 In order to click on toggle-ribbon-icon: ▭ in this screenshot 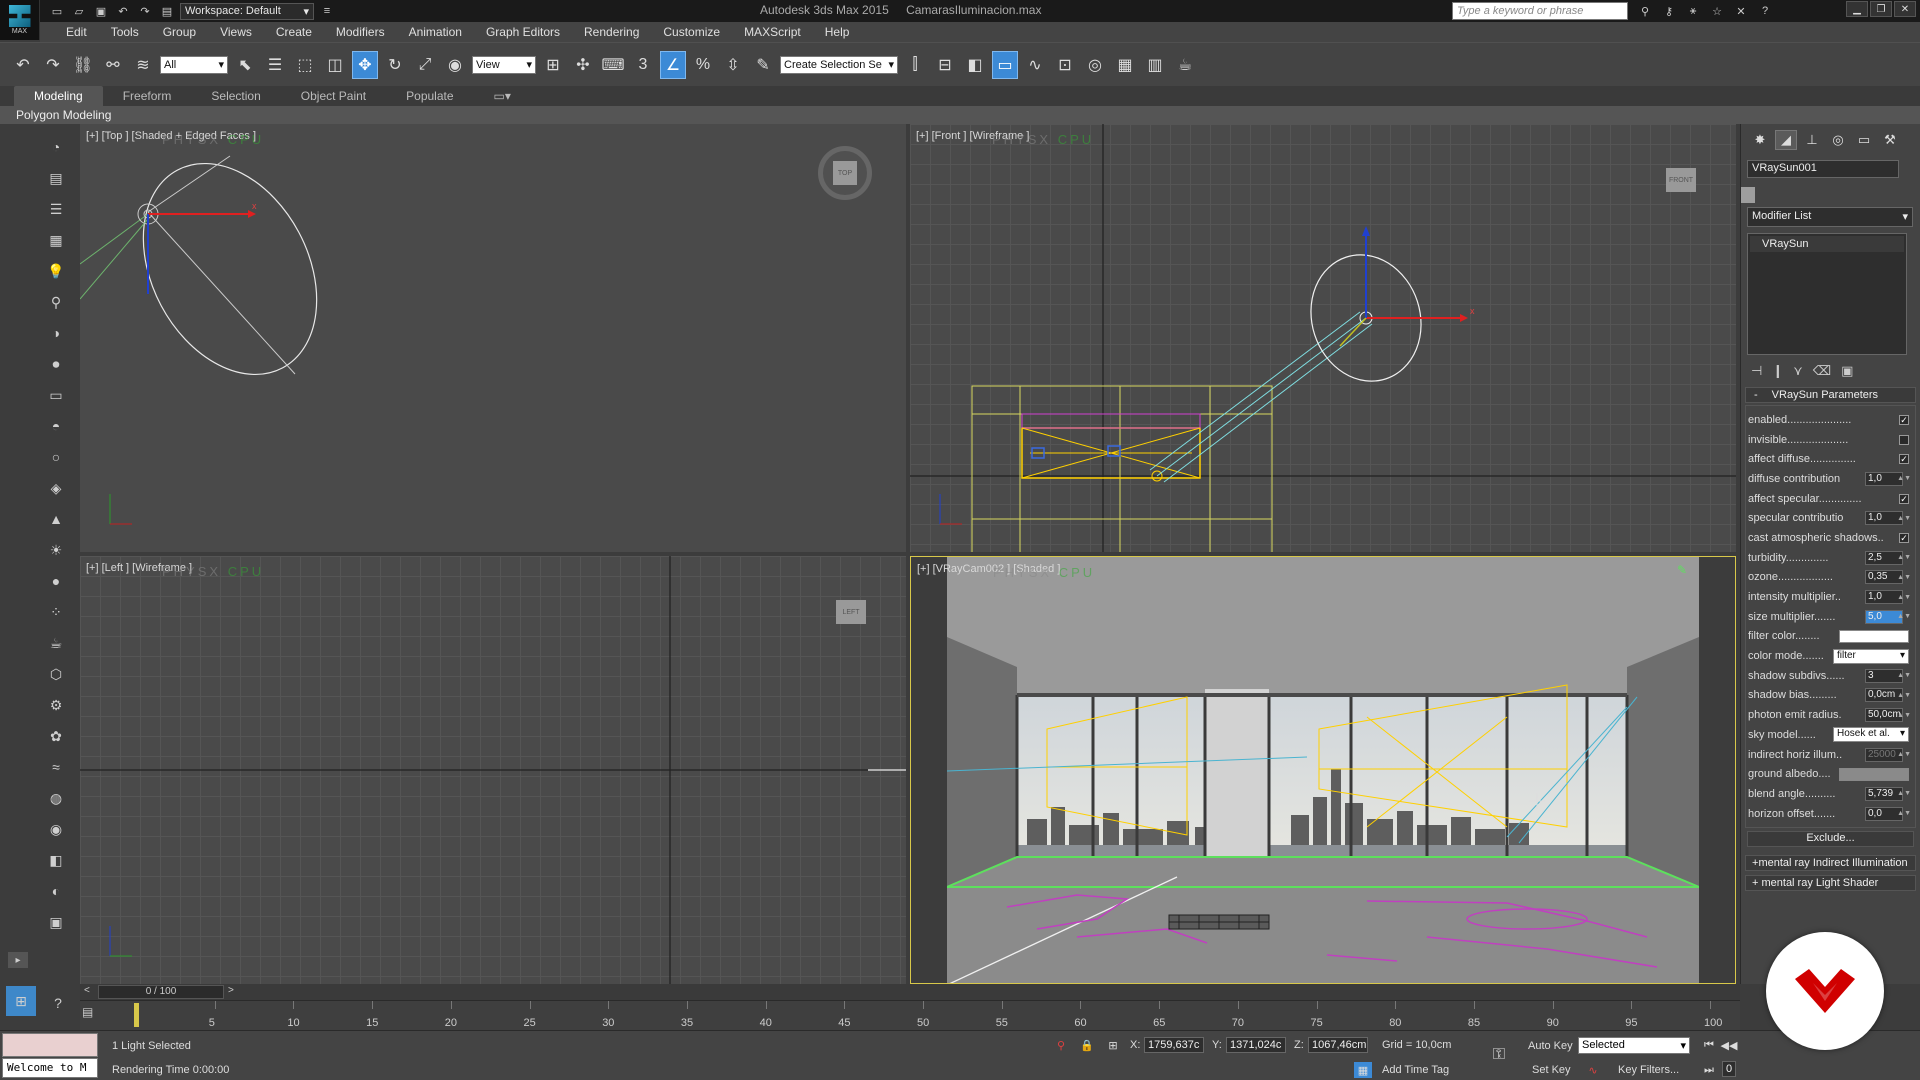, I will do `click(1005, 64)`.